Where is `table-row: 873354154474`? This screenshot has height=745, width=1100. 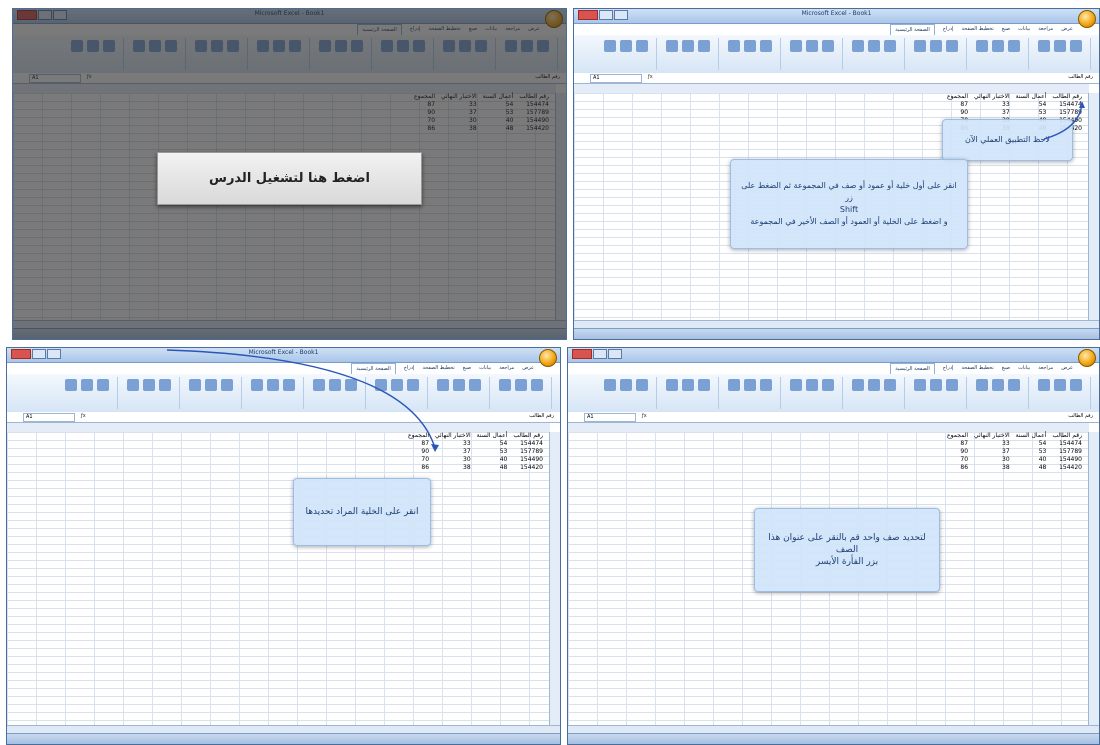
table-row: 873354154474 is located at coordinates (1014, 444).